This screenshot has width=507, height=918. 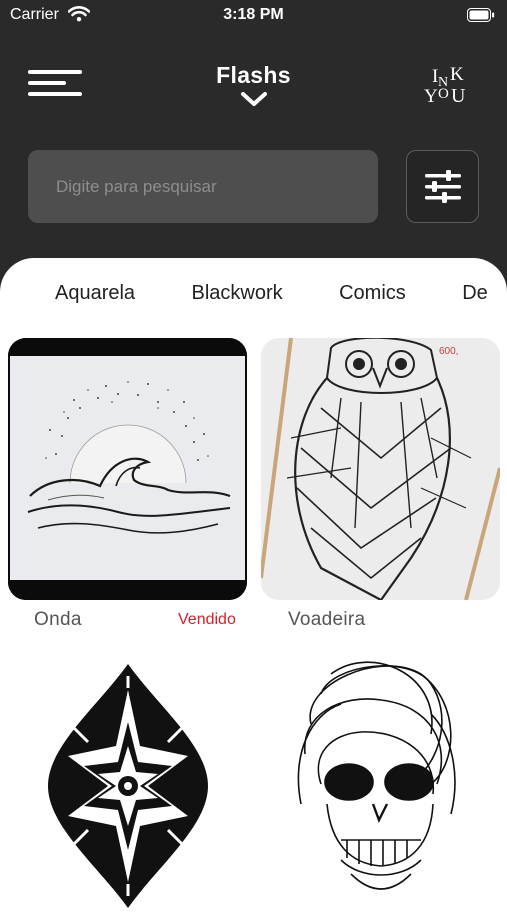 What do you see at coordinates (95, 293) in the screenshot?
I see `category-tab: Aquarela` at bounding box center [95, 293].